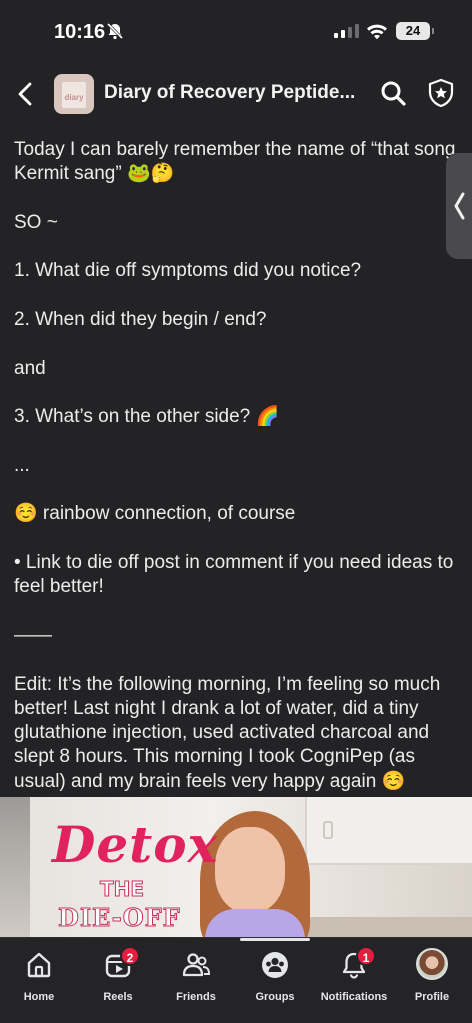 The width and height of the screenshot is (472, 1023). What do you see at coordinates (39, 965) in the screenshot?
I see `home-icon` at bounding box center [39, 965].